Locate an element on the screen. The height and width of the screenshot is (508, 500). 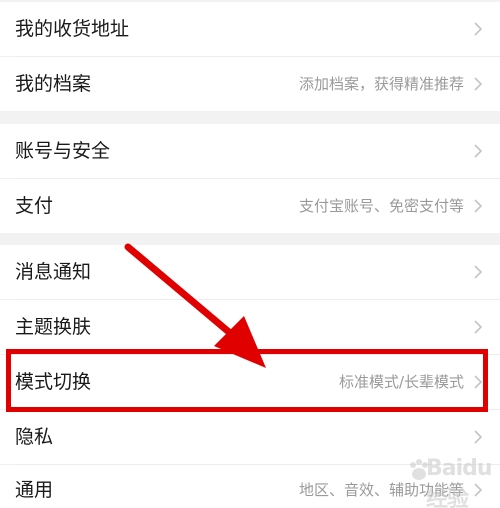
settings-item-label: 模式切换 is located at coordinates (53, 382).